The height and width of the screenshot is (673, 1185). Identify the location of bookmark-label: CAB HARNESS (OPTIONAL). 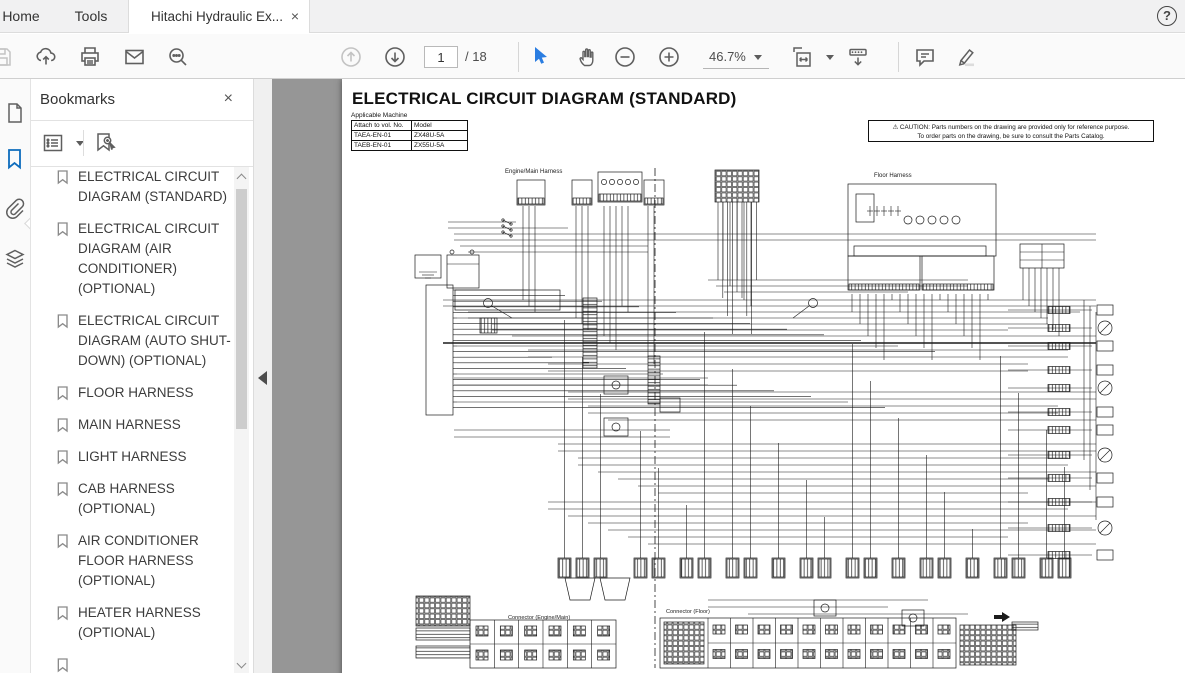
(126, 498).